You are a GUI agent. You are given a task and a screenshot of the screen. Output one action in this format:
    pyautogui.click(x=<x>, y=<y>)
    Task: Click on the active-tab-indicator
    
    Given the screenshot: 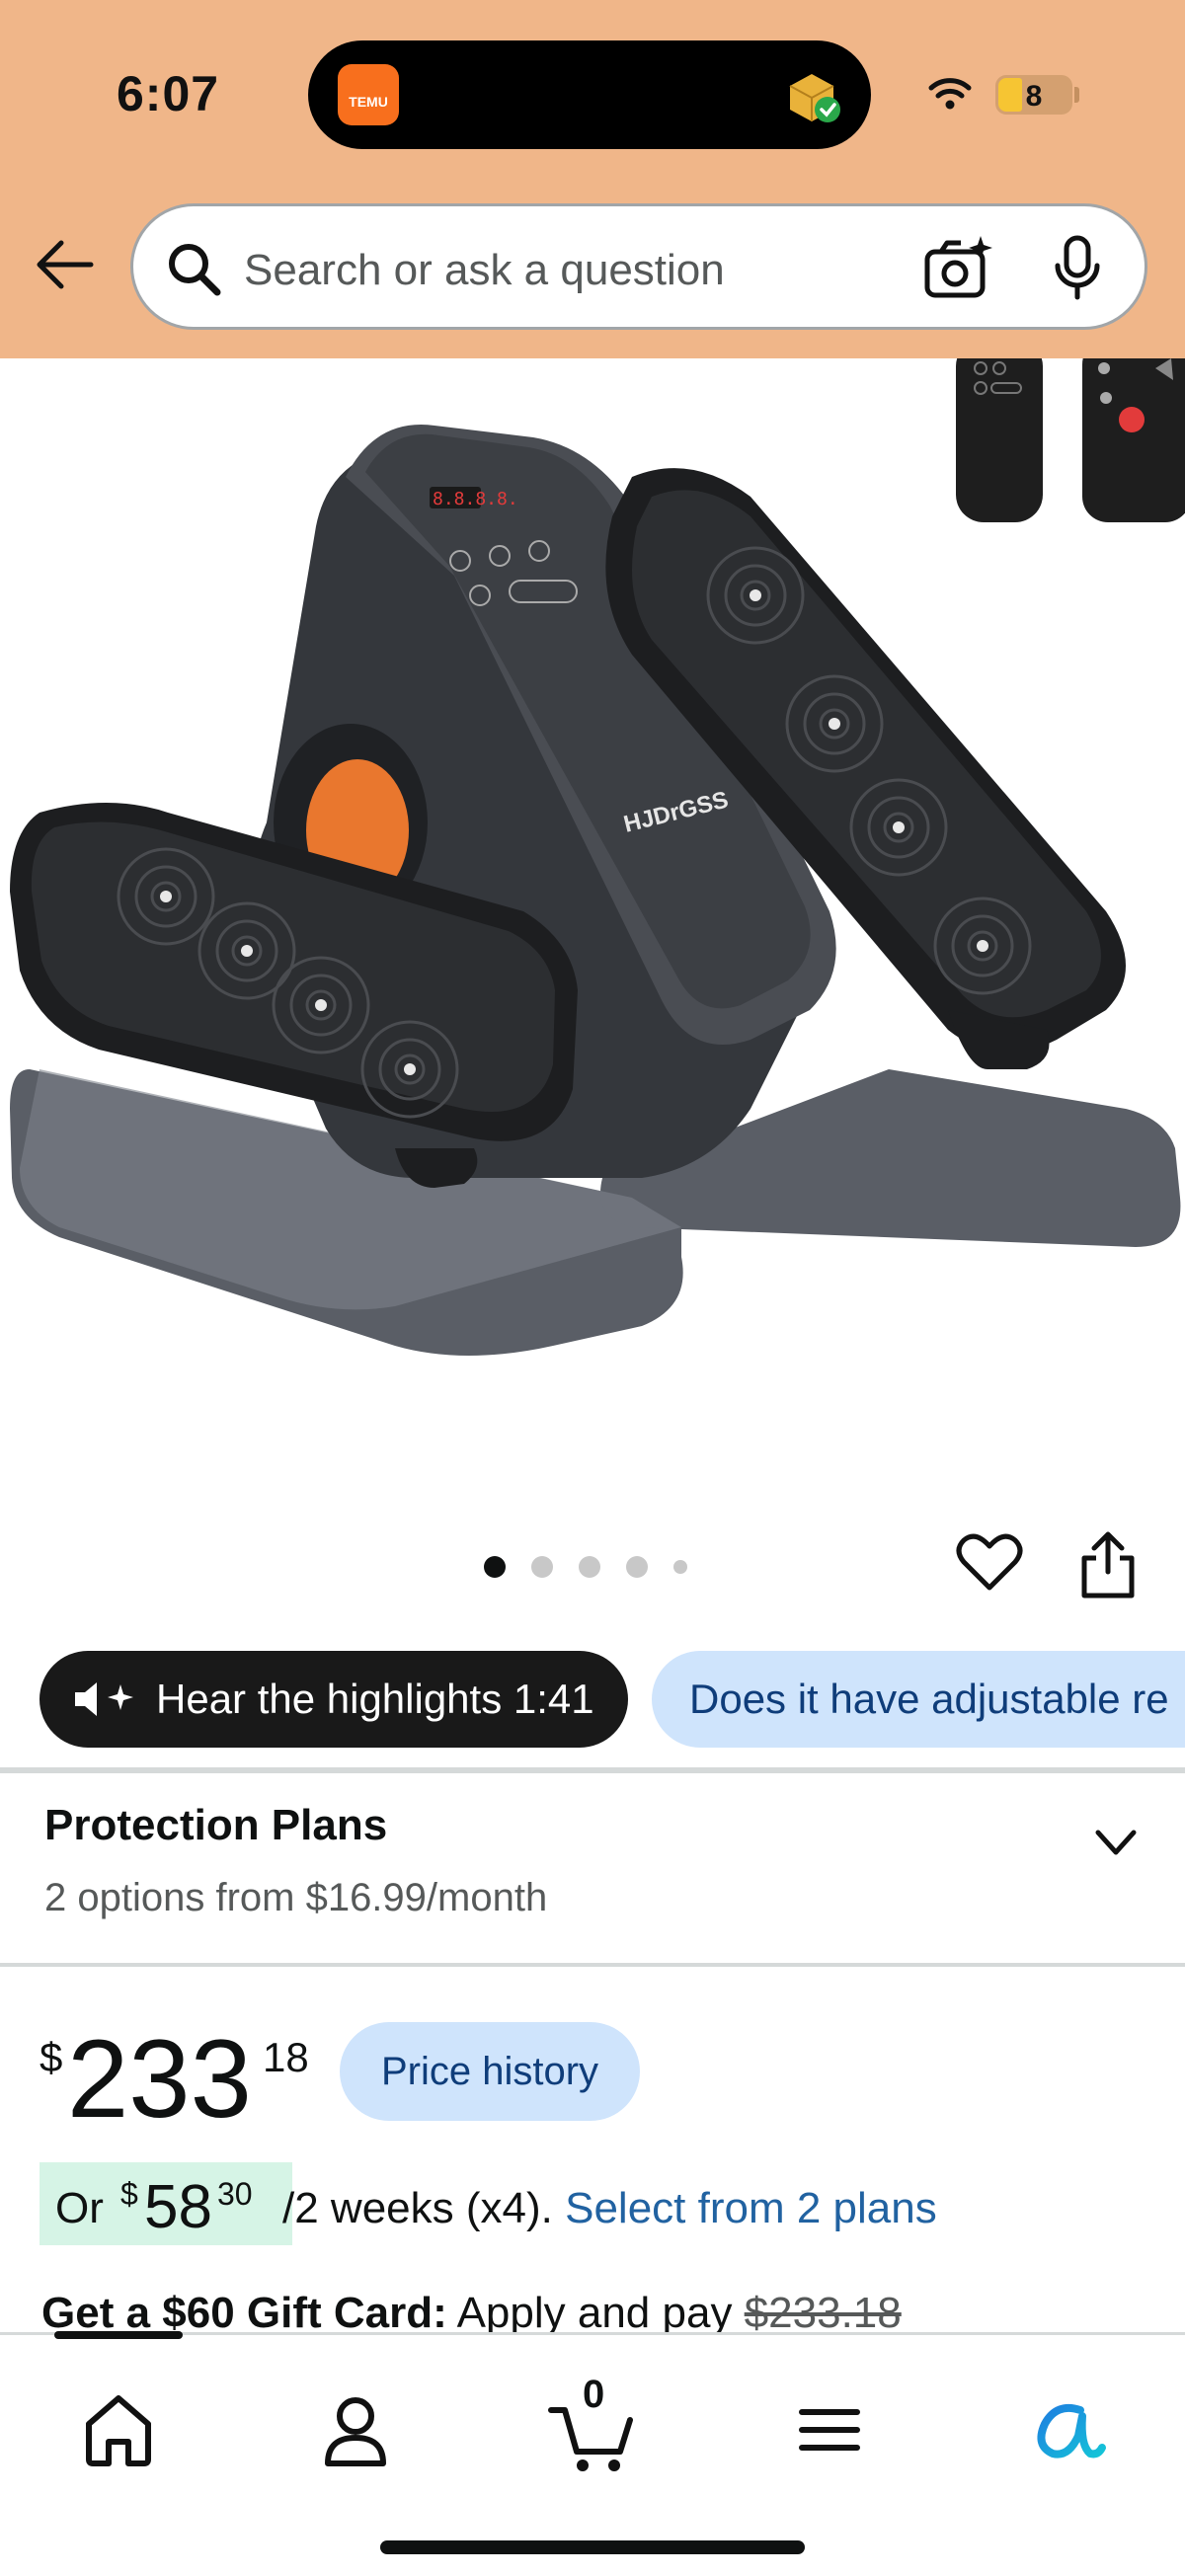 What is the action you would take?
    pyautogui.click(x=119, y=2335)
    